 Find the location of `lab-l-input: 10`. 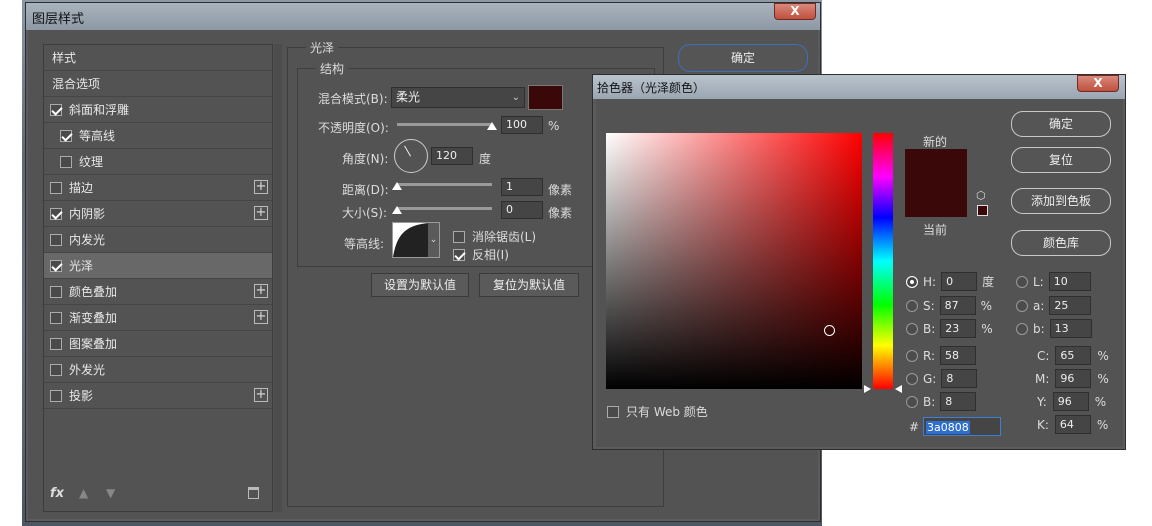

lab-l-input: 10 is located at coordinates (1069, 281).